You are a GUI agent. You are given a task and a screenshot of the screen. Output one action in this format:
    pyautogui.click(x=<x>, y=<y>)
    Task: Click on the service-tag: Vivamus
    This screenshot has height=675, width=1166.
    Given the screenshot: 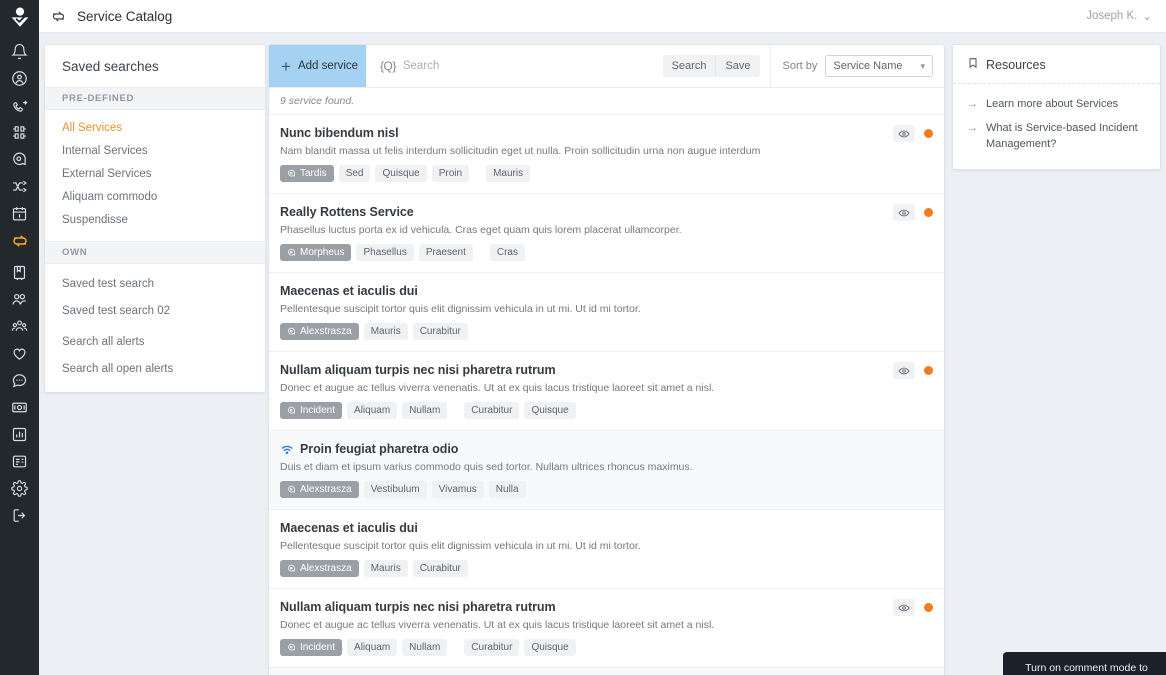 What is the action you would take?
    pyautogui.click(x=457, y=489)
    